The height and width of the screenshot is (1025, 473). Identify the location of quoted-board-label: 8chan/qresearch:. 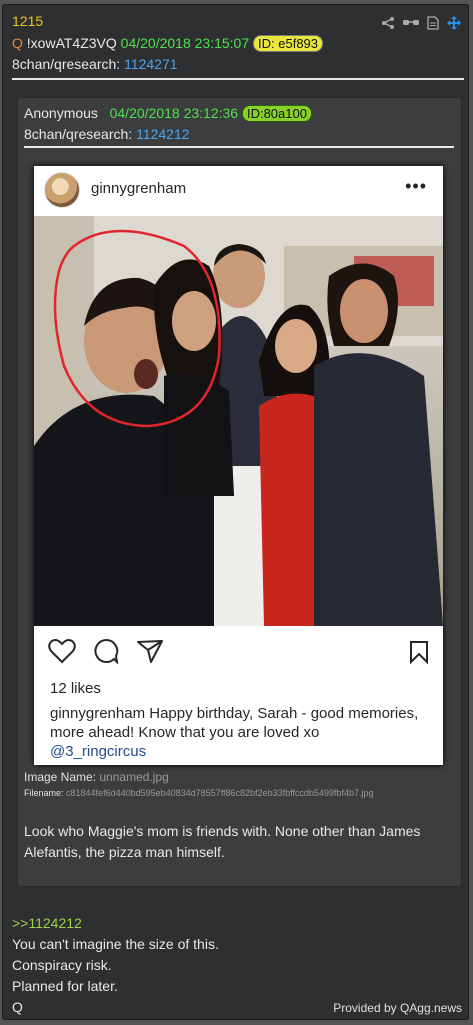
(78, 134).